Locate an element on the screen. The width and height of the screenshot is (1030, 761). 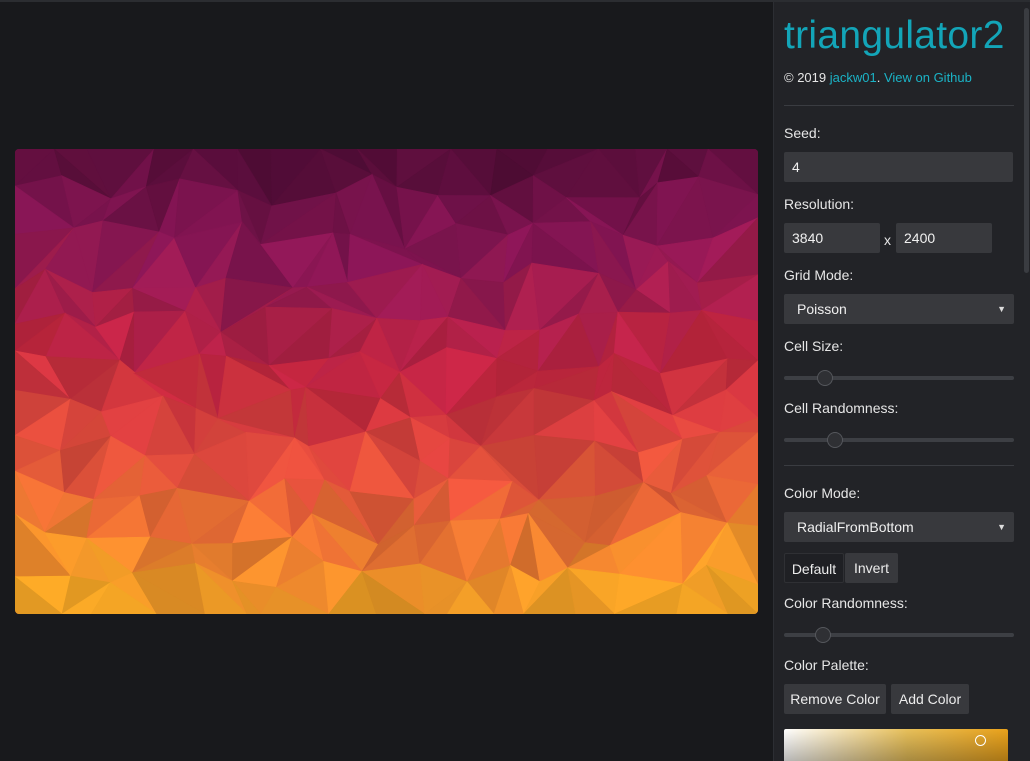
color-mode-label: Color Mode: is located at coordinates (822, 493).